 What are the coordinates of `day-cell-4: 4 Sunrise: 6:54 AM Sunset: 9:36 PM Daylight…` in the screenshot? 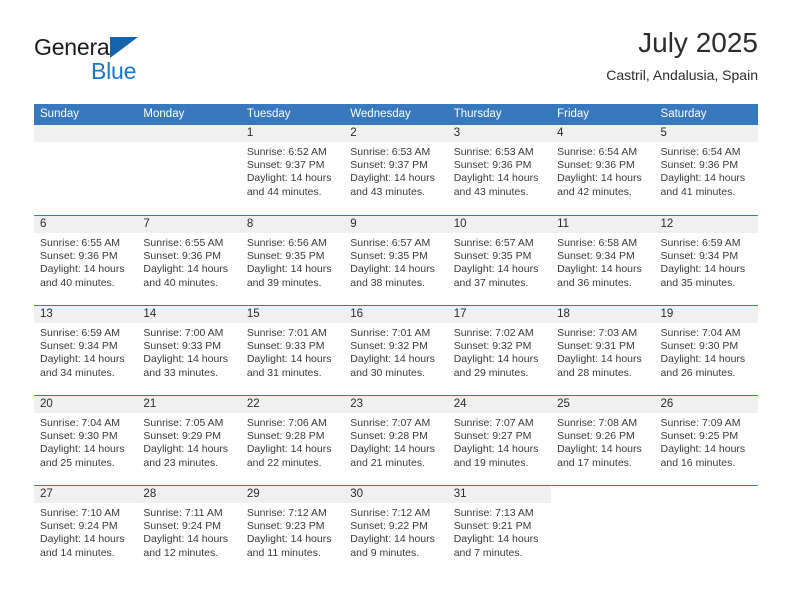 It's located at (603, 170).